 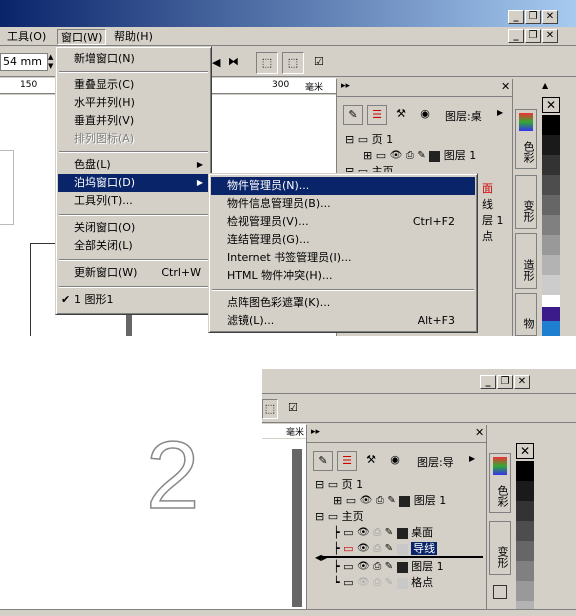 I want to click on menu-window: 窗口(W), so click(x=82, y=37).